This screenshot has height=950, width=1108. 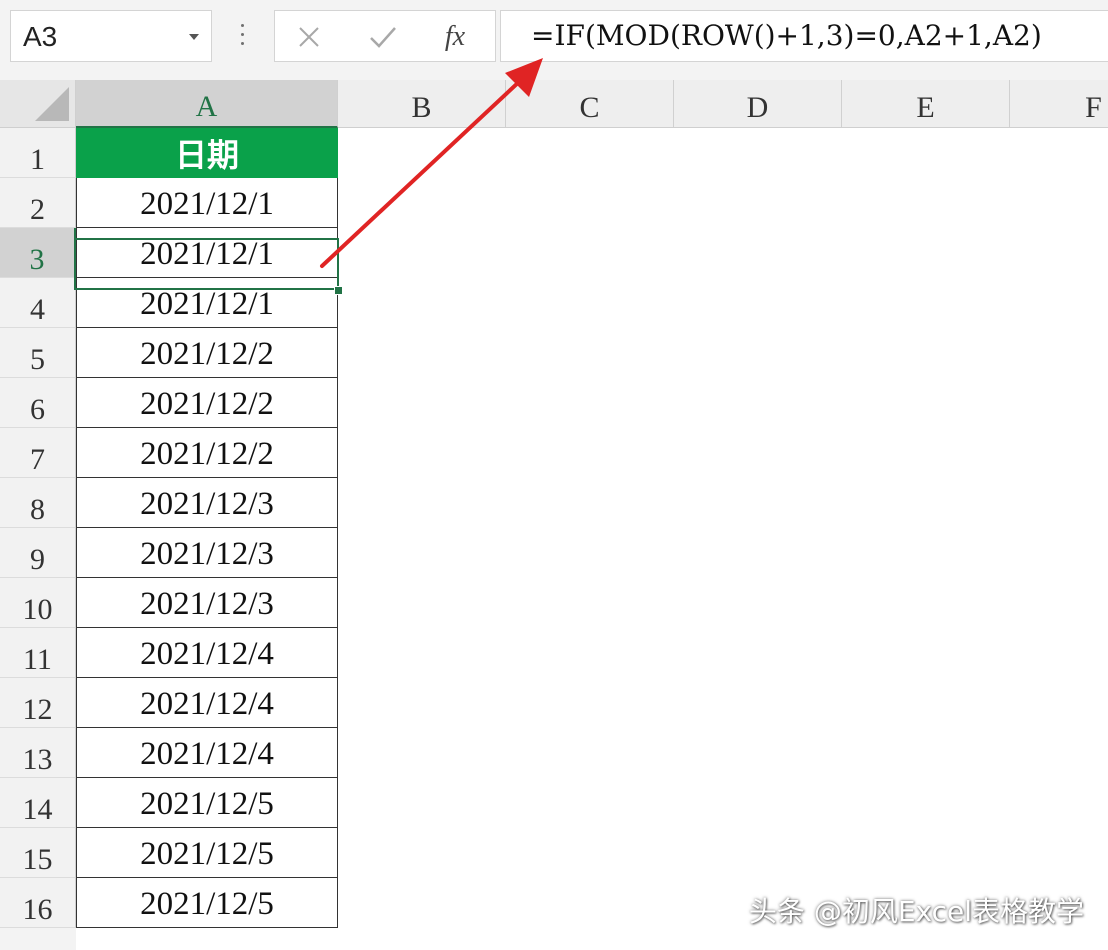 What do you see at coordinates (207, 253) in the screenshot?
I see `cell-a3: 2021/12/1` at bounding box center [207, 253].